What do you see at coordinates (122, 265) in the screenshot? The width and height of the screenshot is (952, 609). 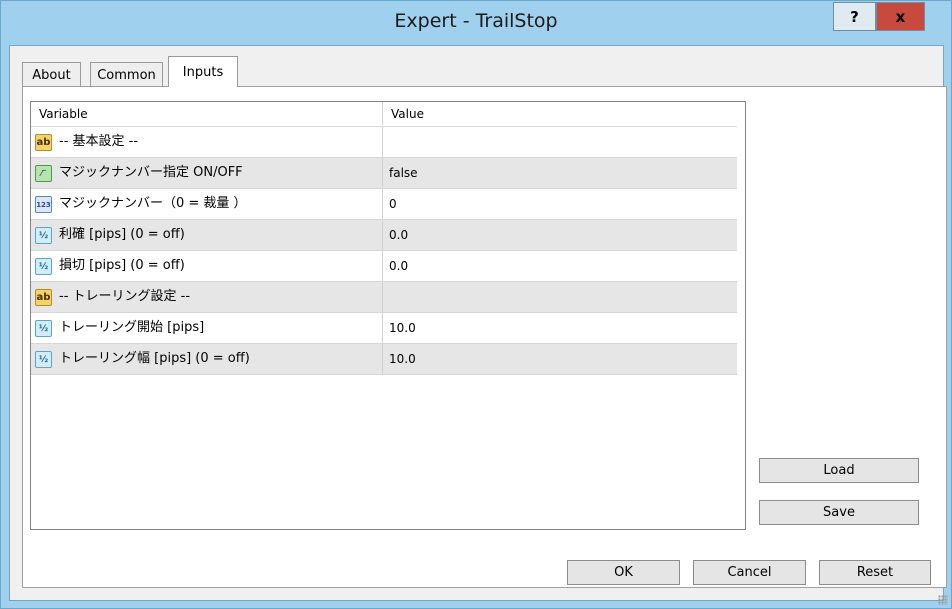 I see `variable-name: 損切 [pips] (0 = off)` at bounding box center [122, 265].